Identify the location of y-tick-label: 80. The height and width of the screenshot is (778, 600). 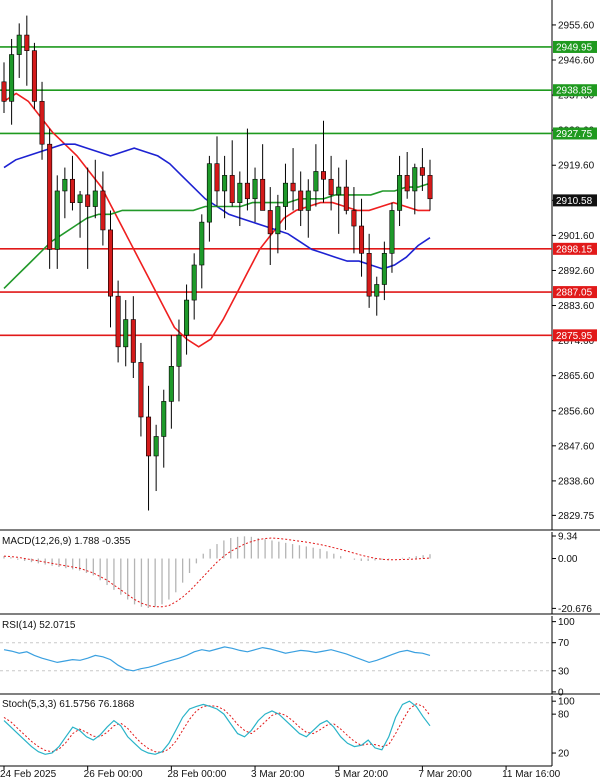
(564, 715).